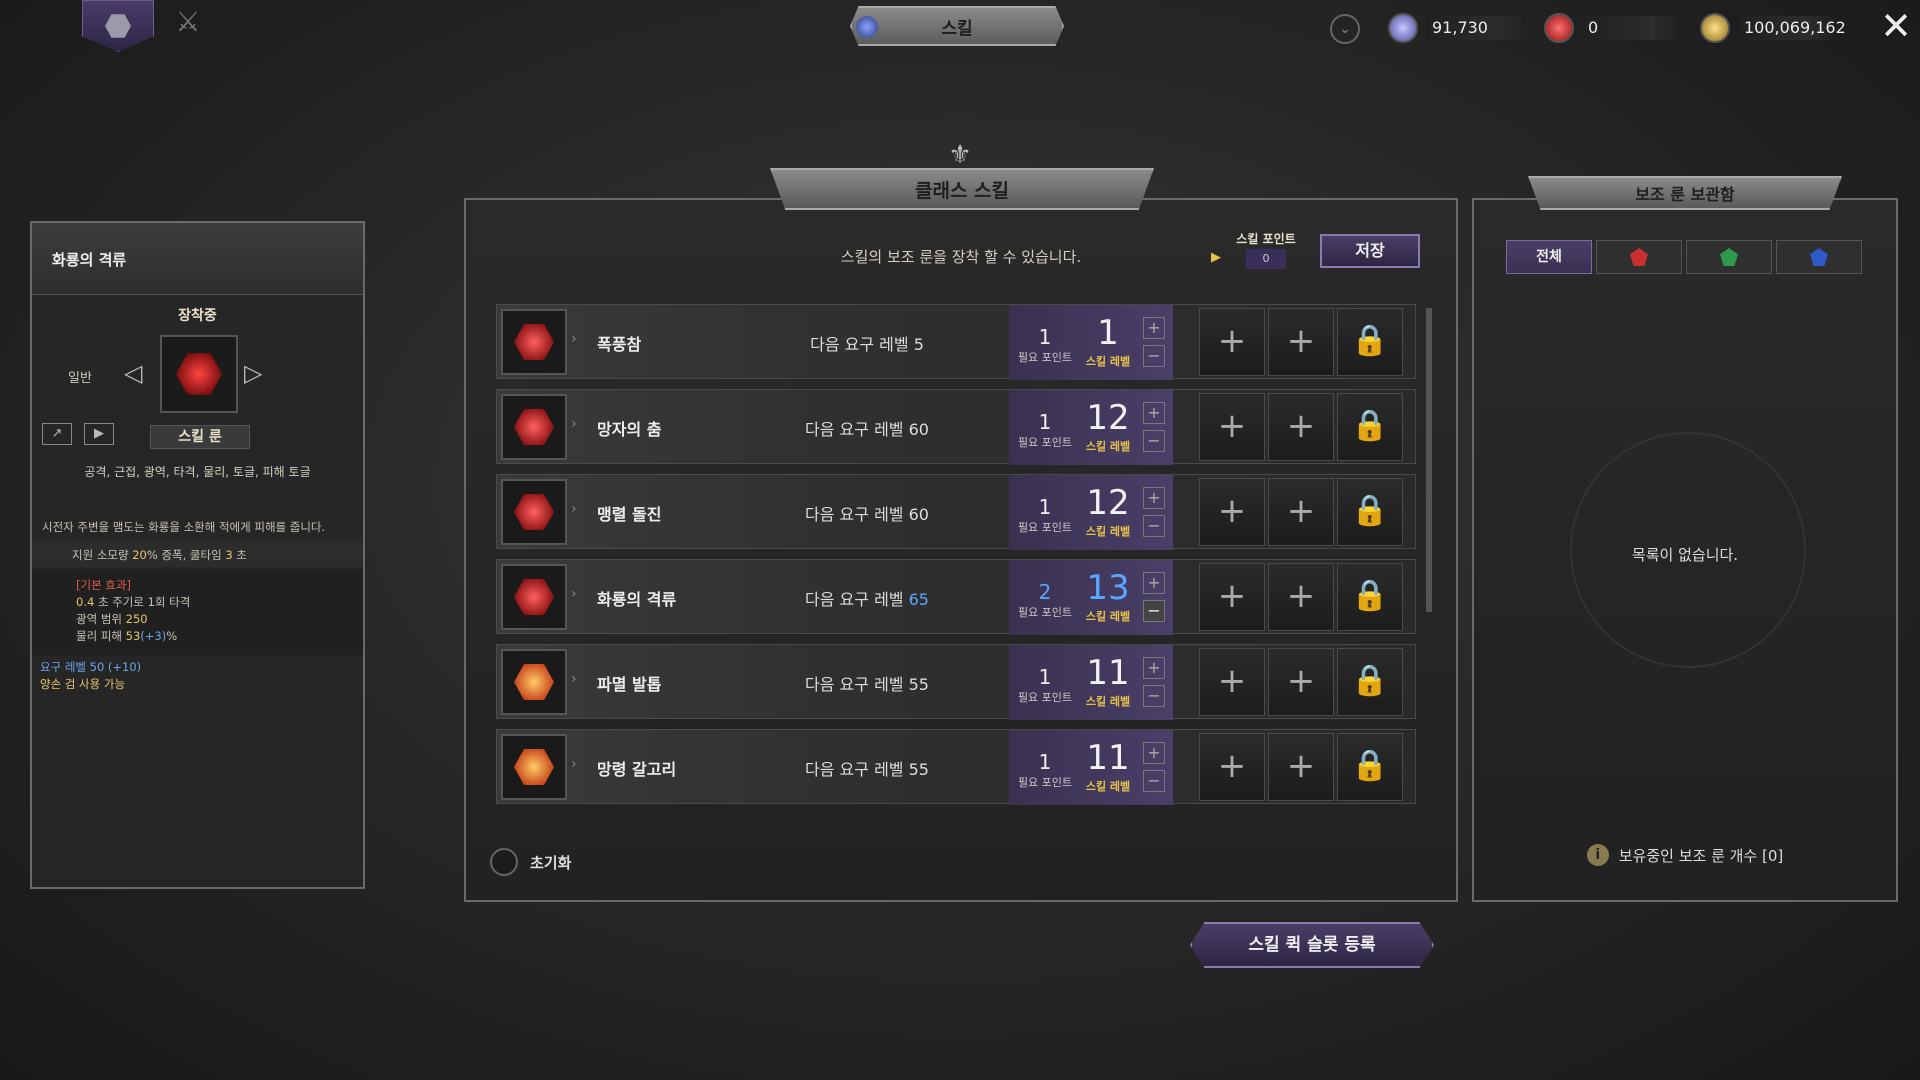 Image resolution: width=1920 pixels, height=1080 pixels. I want to click on equipped-rune-slot, so click(199, 374).